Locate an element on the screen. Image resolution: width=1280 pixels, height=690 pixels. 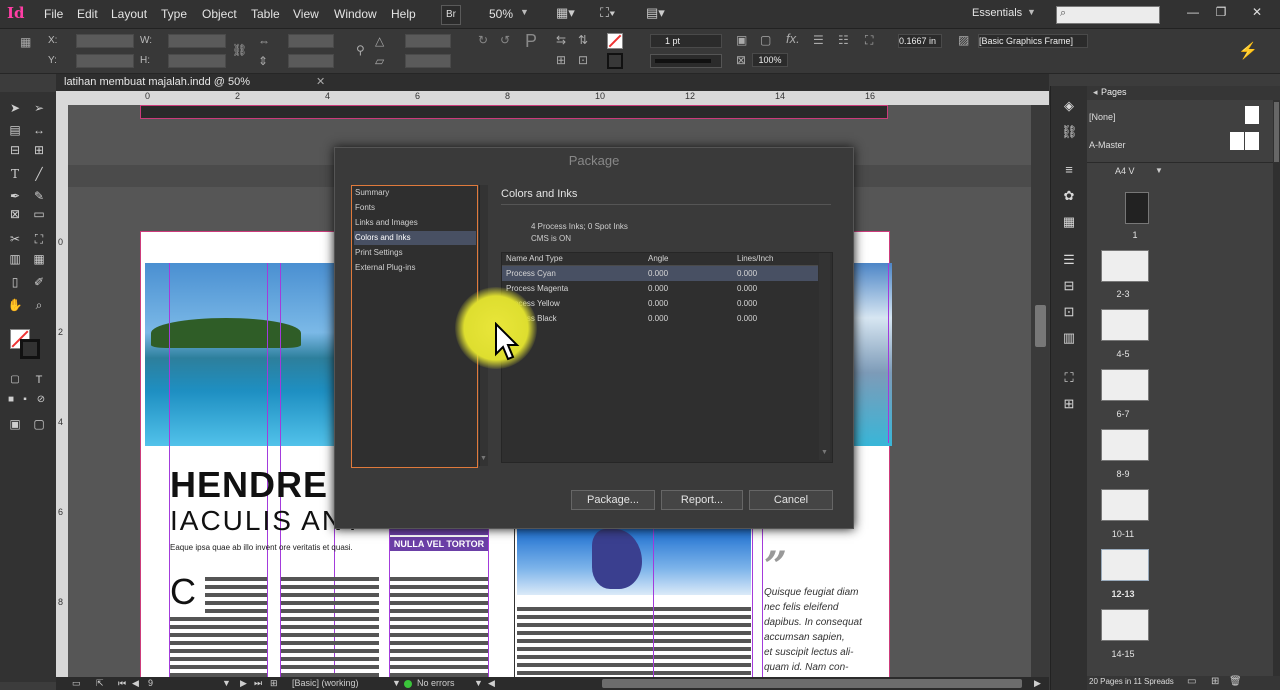
menu-table: Table is located at coordinates (265, 14).